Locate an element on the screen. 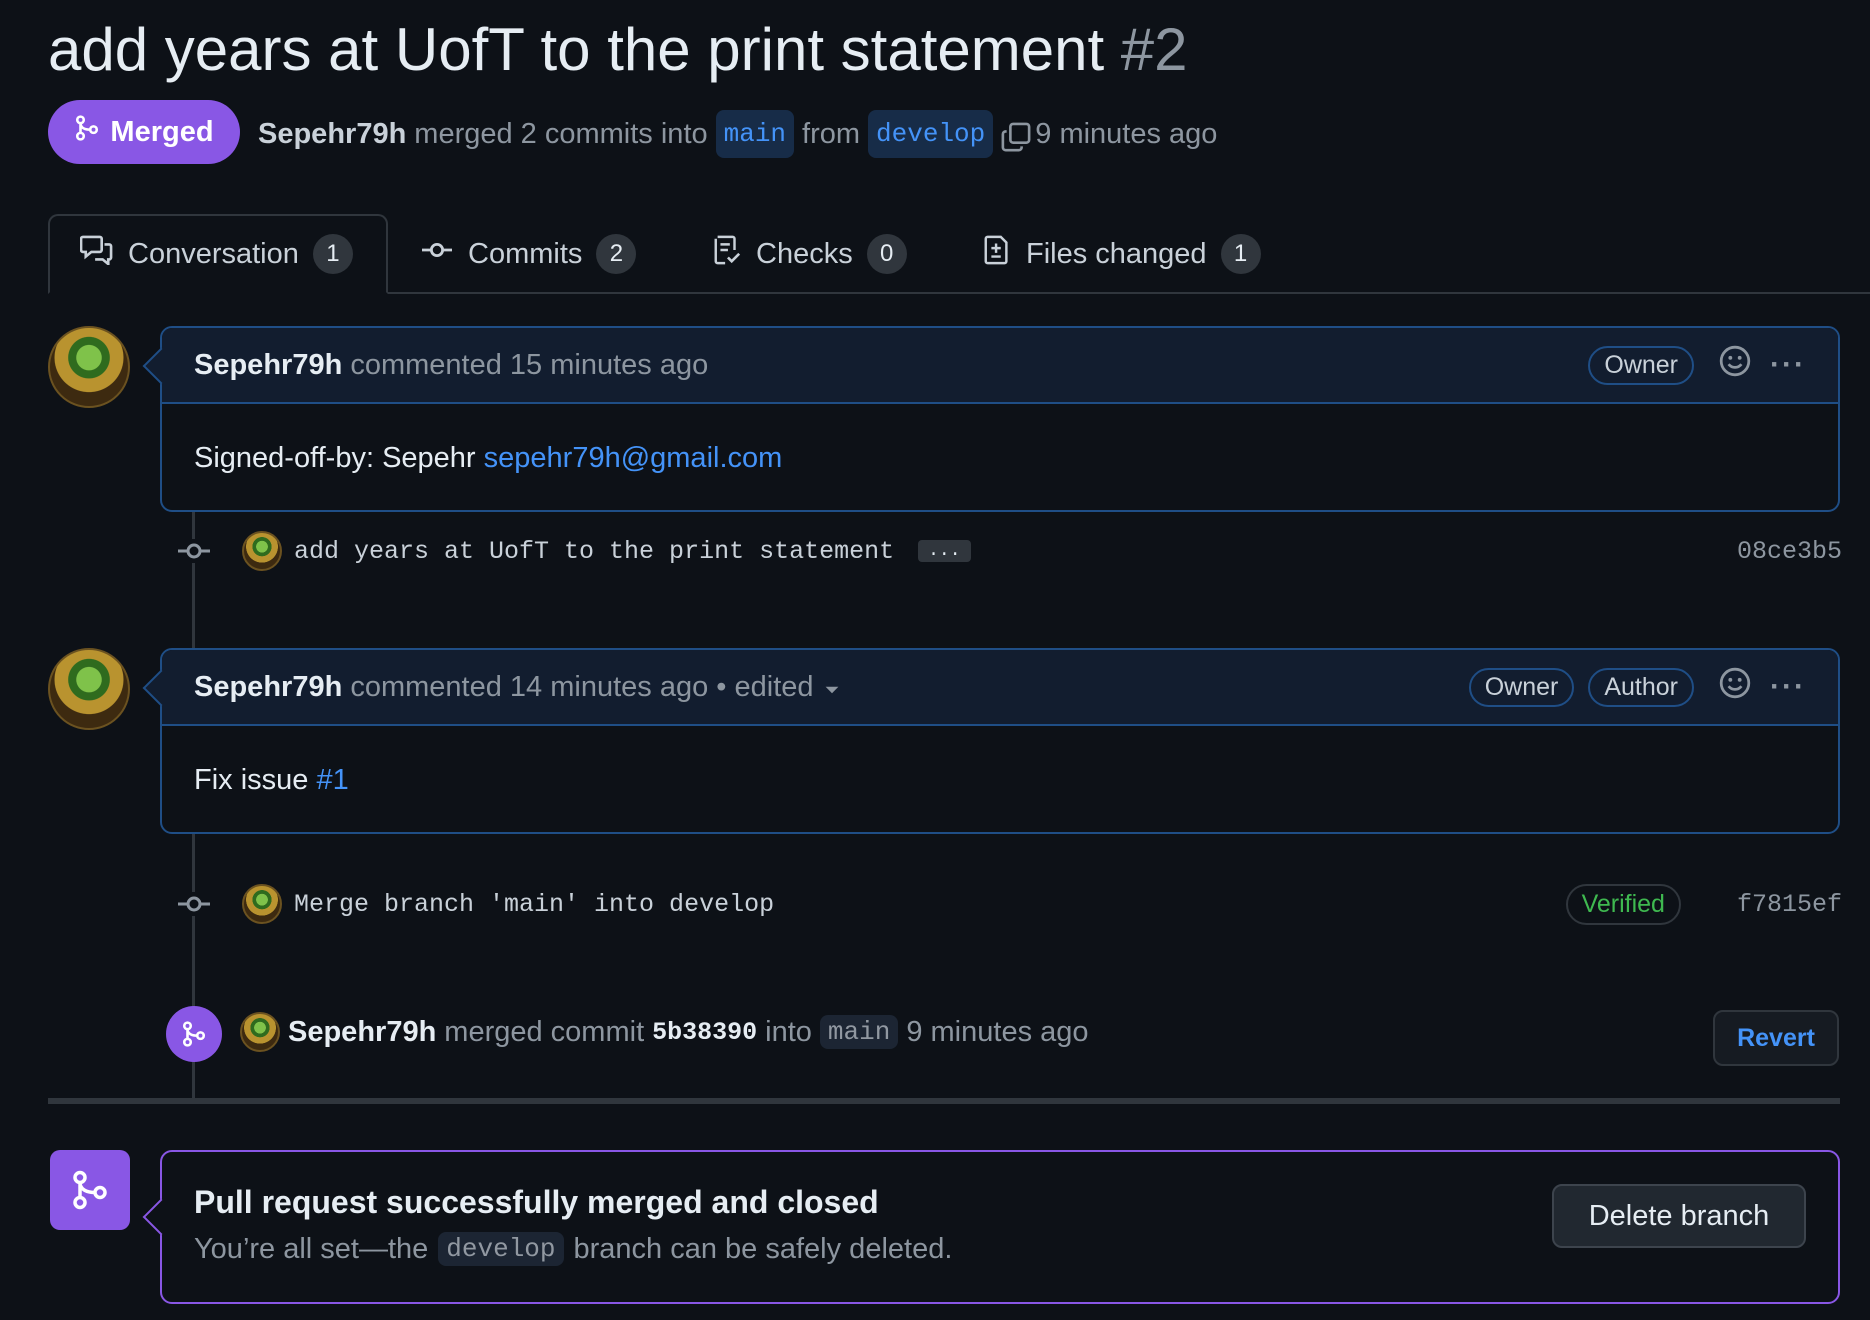 Image resolution: width=1870 pixels, height=1320 pixels. tab-files-changed: Files changed 1 is located at coordinates (1121, 254).